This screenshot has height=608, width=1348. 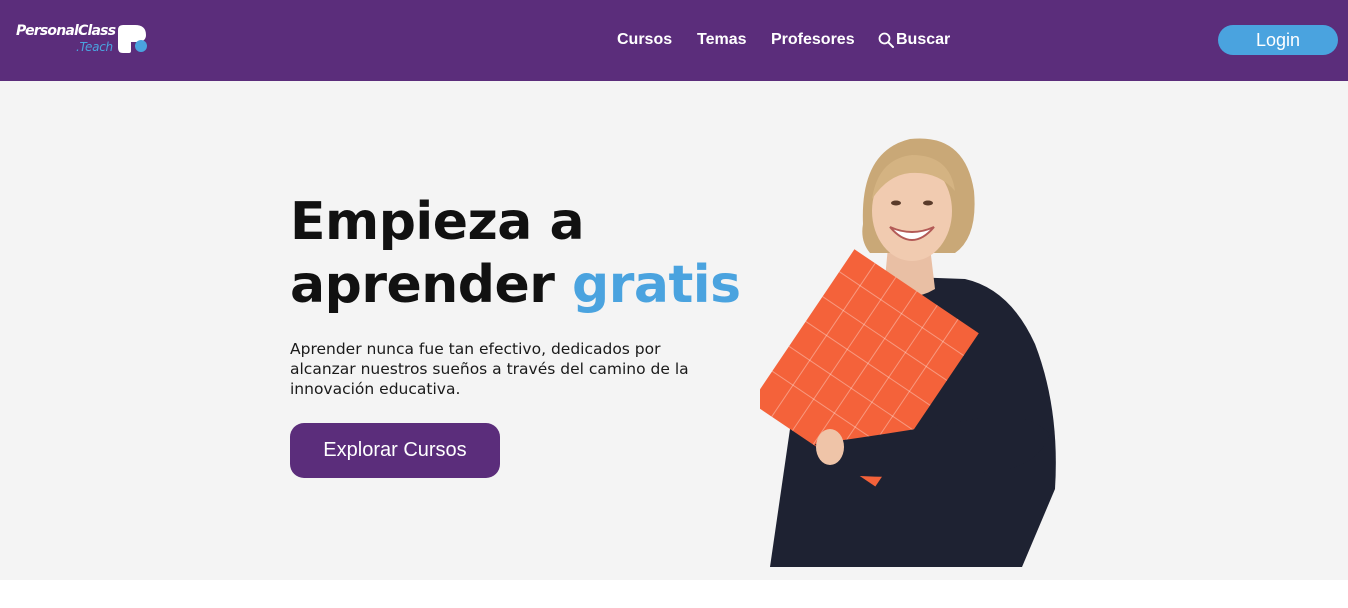 What do you see at coordinates (520, 254) in the screenshot?
I see `hero-title: Empieza a aprender gratis` at bounding box center [520, 254].